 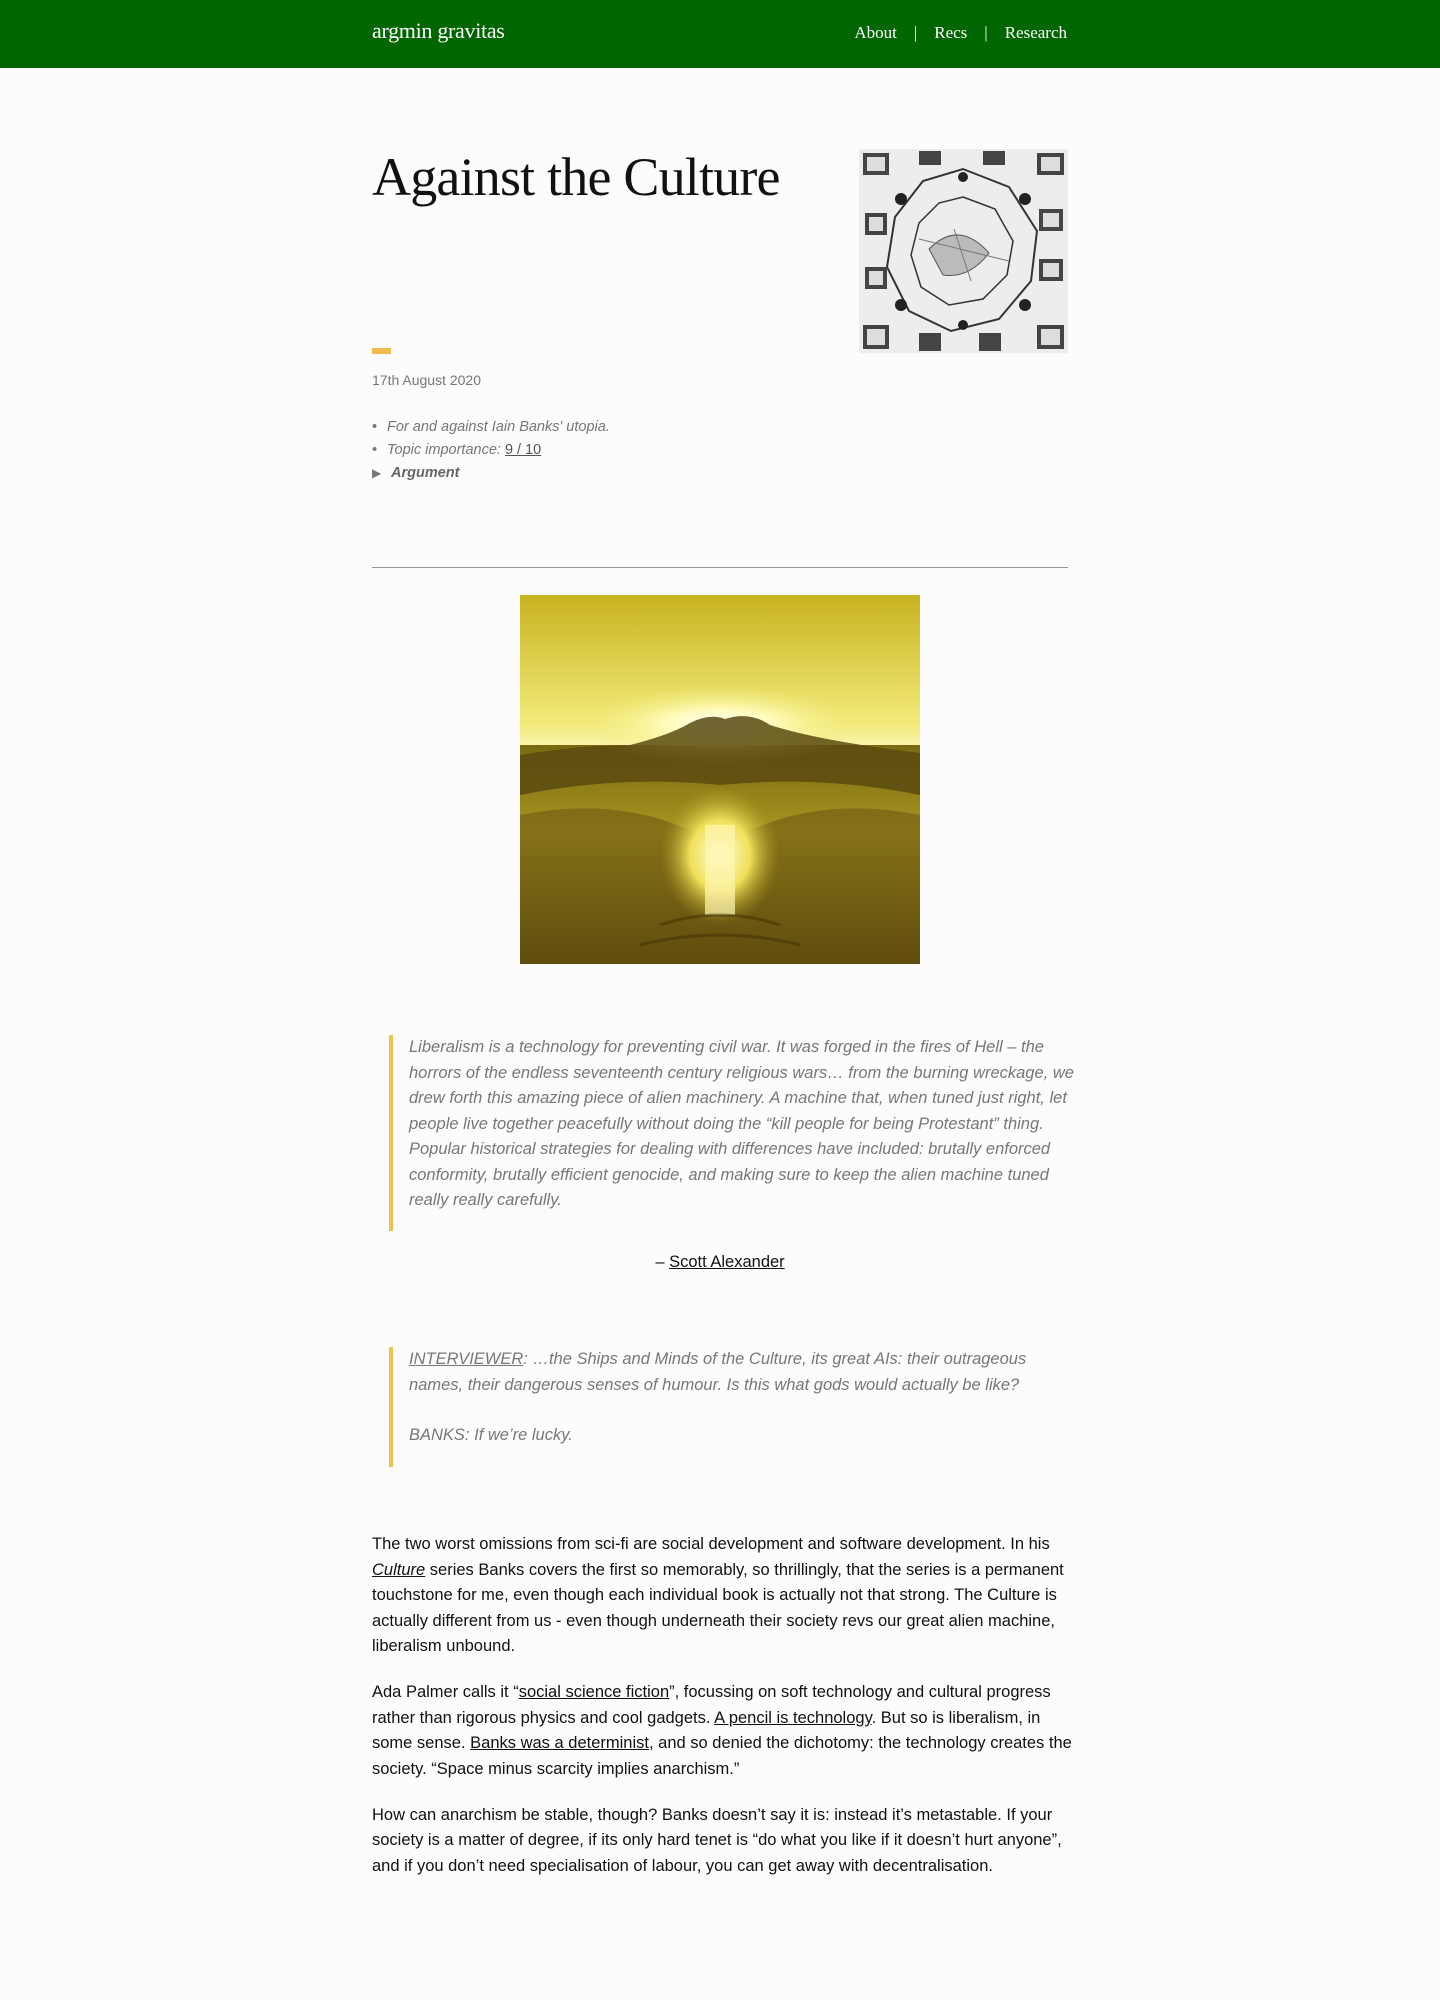 I want to click on post-summary: For and against Iain Banks' utopia., so click(x=498, y=427).